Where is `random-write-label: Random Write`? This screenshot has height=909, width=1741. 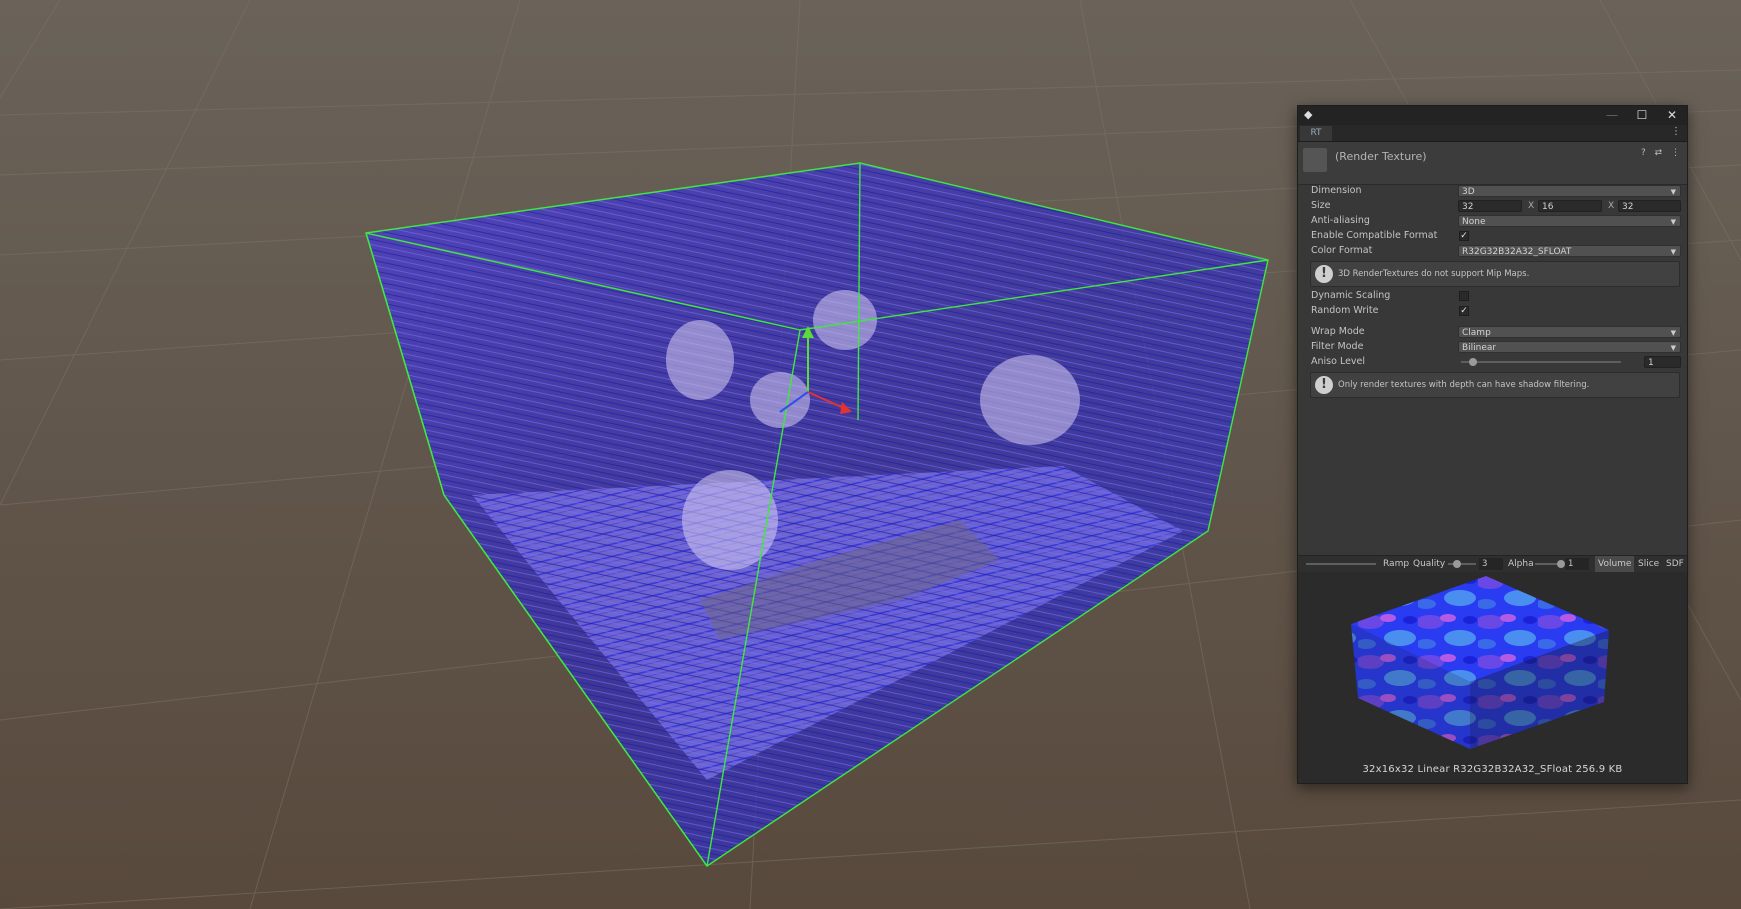
random-write-label: Random Write is located at coordinates (1345, 310).